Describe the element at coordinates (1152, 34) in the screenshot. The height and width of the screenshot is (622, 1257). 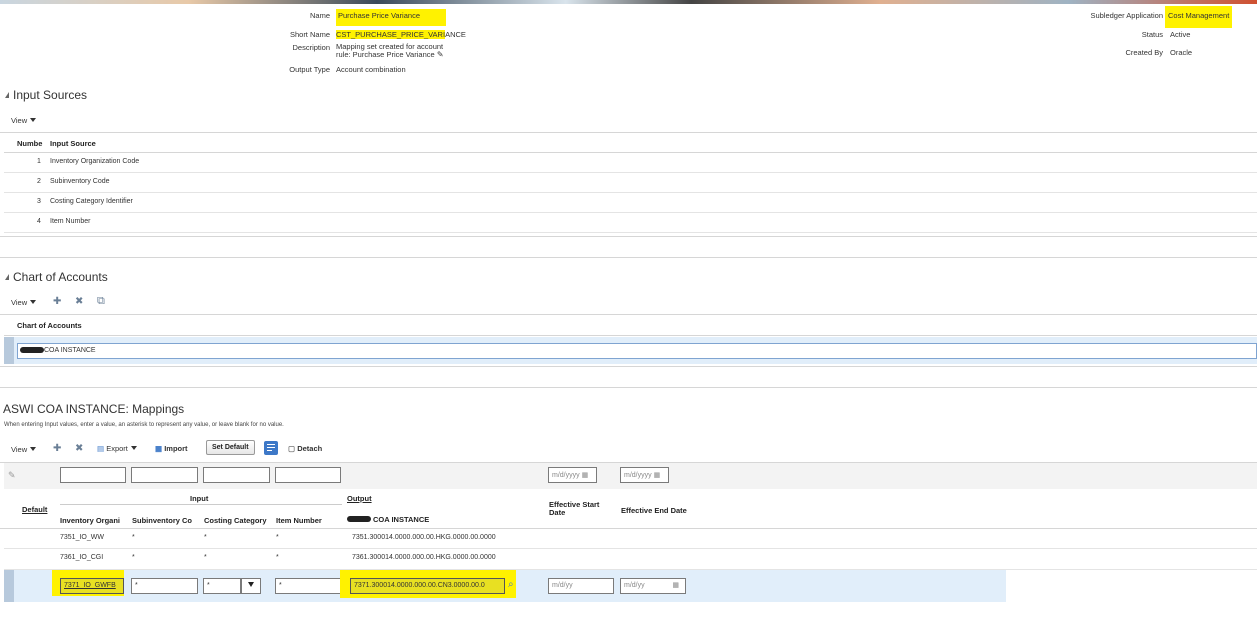
I see `status-label: Status` at that location.